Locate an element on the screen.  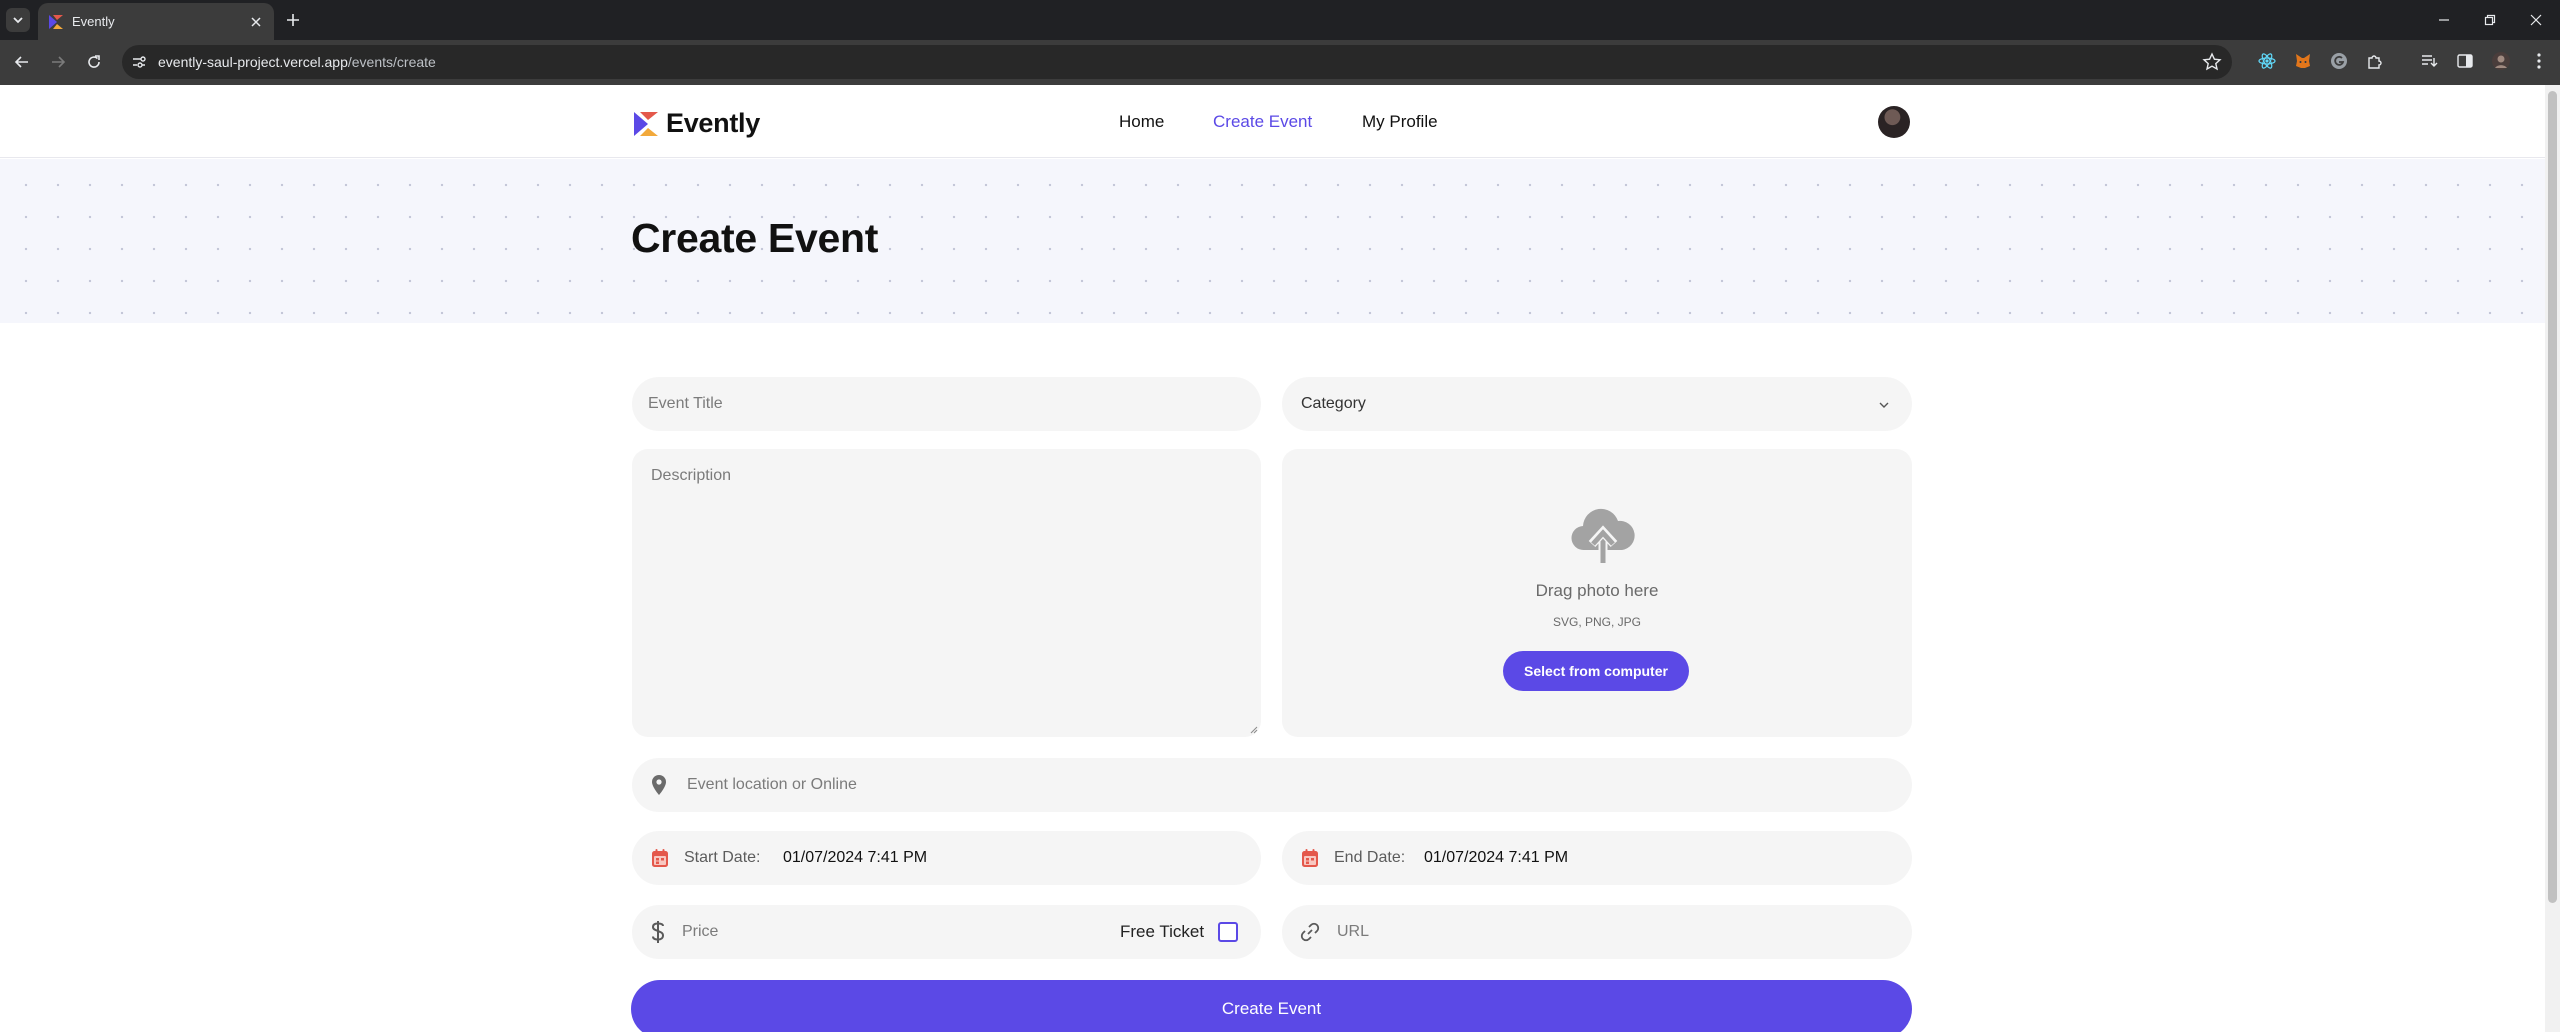
side-panel-icon is located at coordinates (2465, 61).